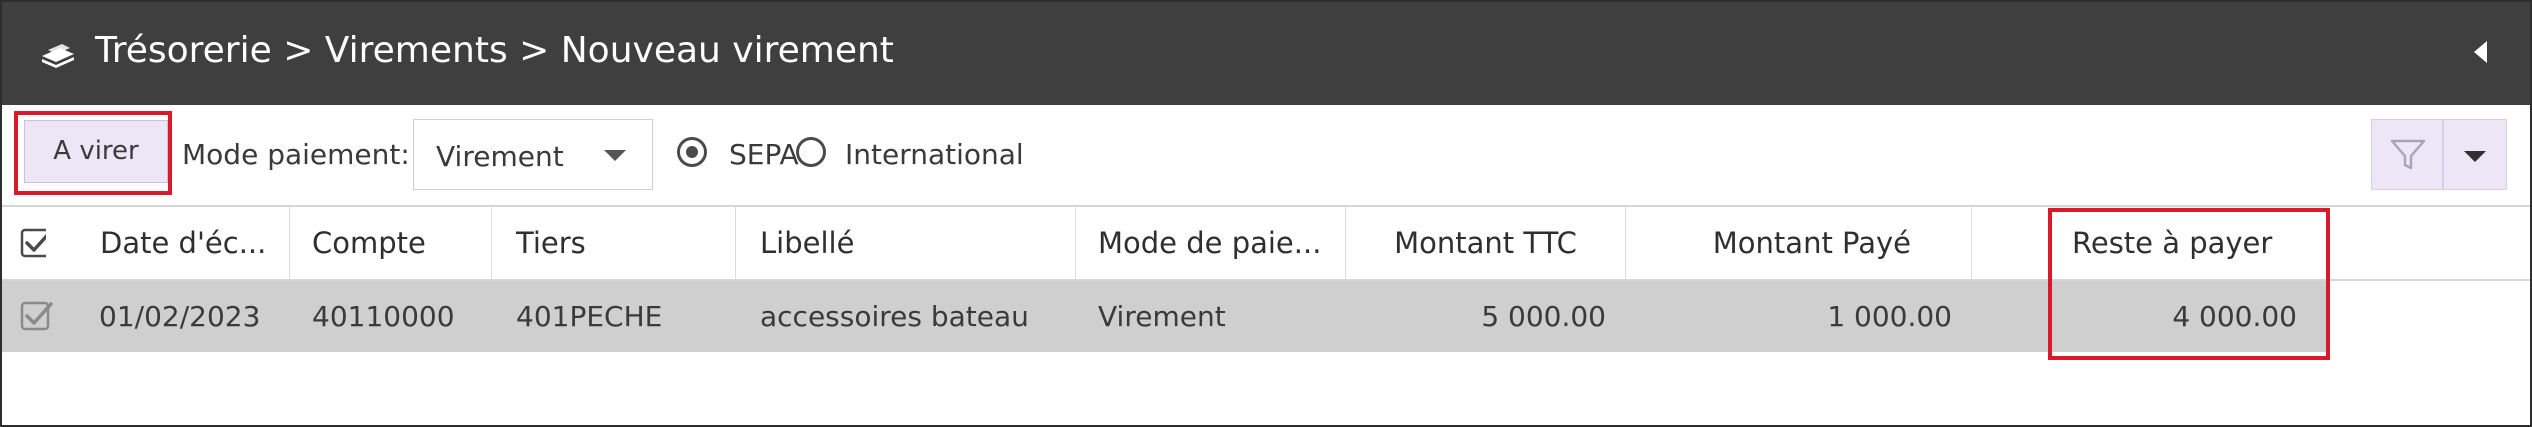  I want to click on cell-mode: Virement, so click(1162, 316).